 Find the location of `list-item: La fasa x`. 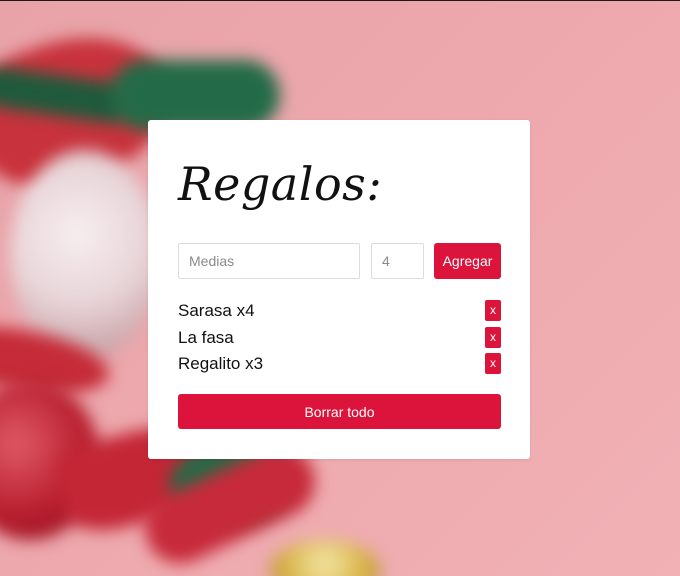

list-item: La fasa x is located at coordinates (339, 338).